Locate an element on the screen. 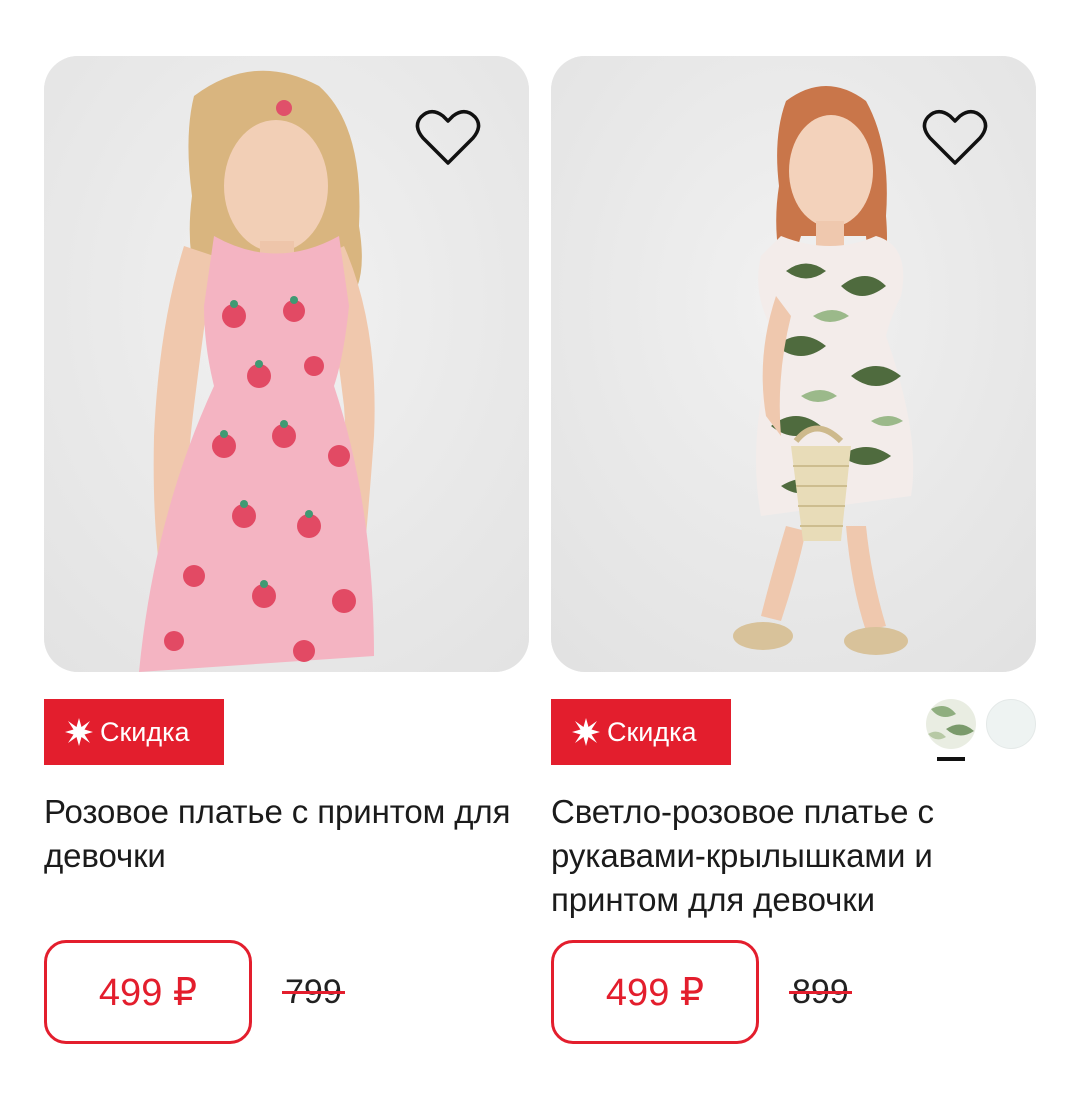 This screenshot has height=1093, width=1080. color-swatch-leaf-print is located at coordinates (951, 724).